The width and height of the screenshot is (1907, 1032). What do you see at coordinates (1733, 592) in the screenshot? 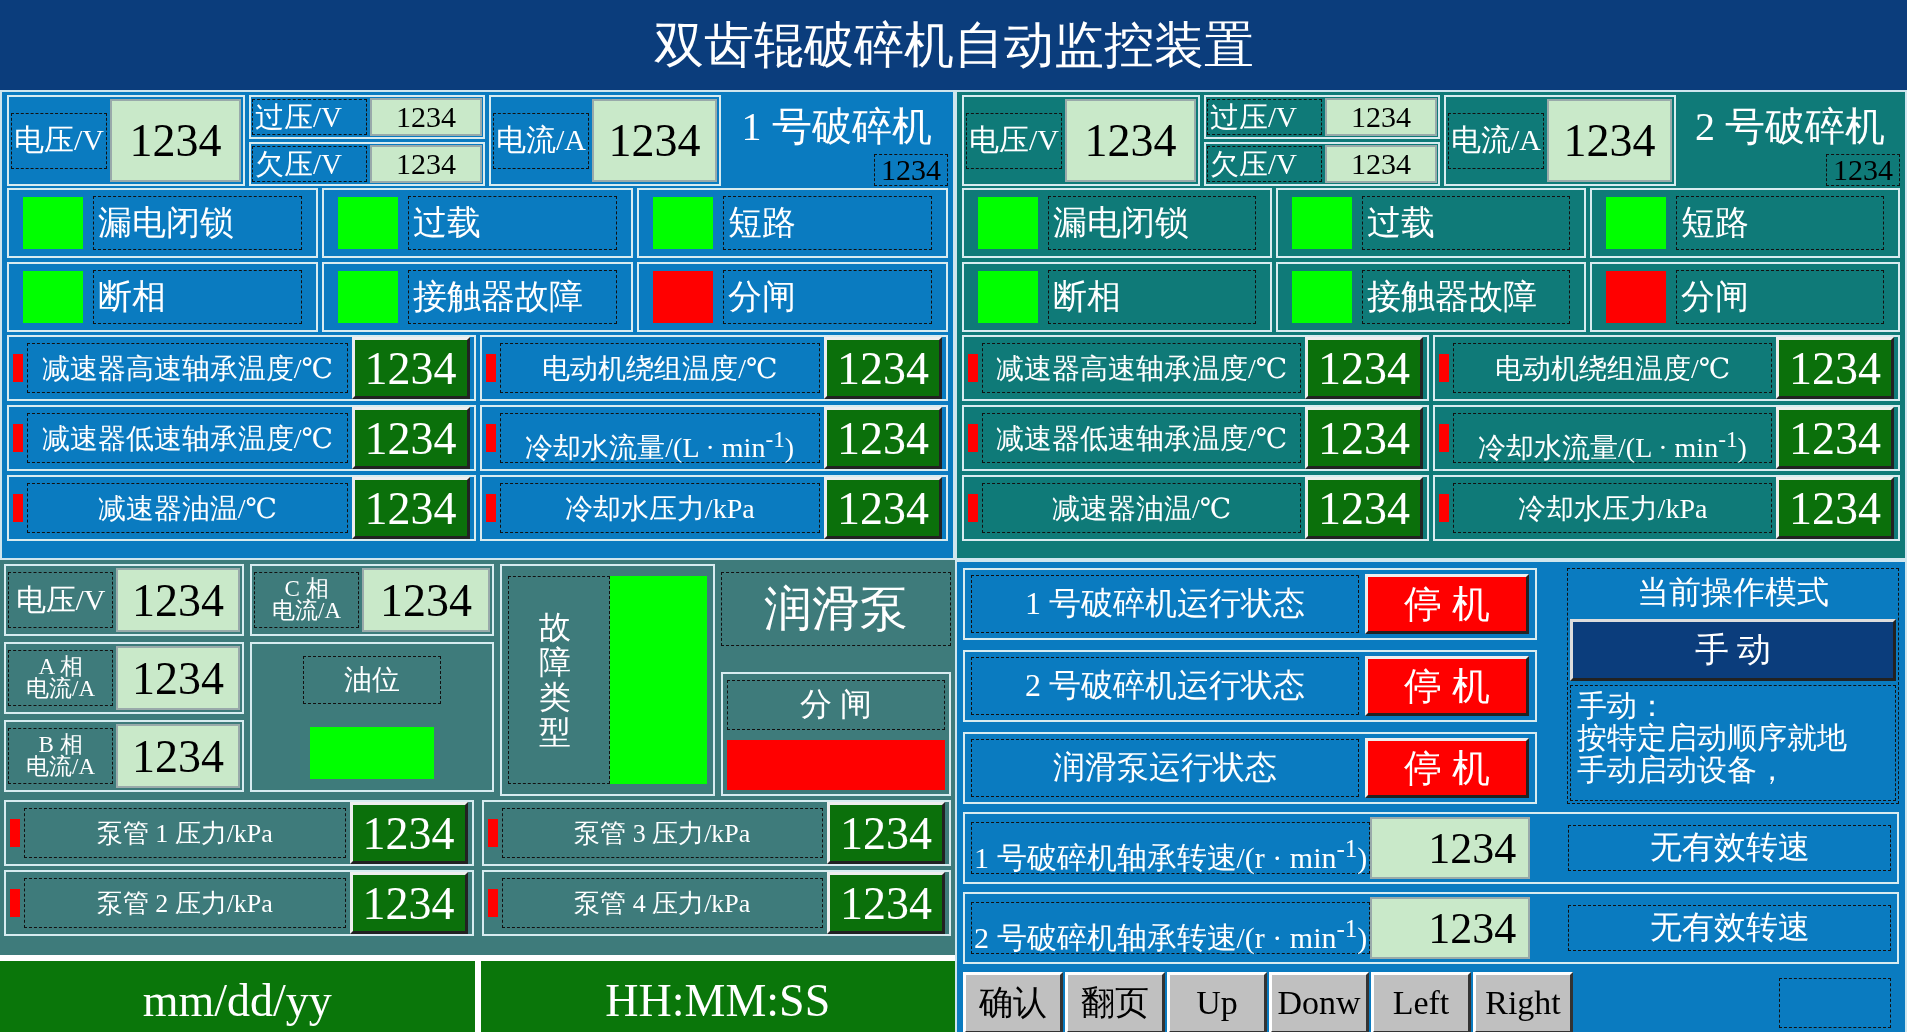
I see `mode-title: 当前操作模式` at bounding box center [1733, 592].